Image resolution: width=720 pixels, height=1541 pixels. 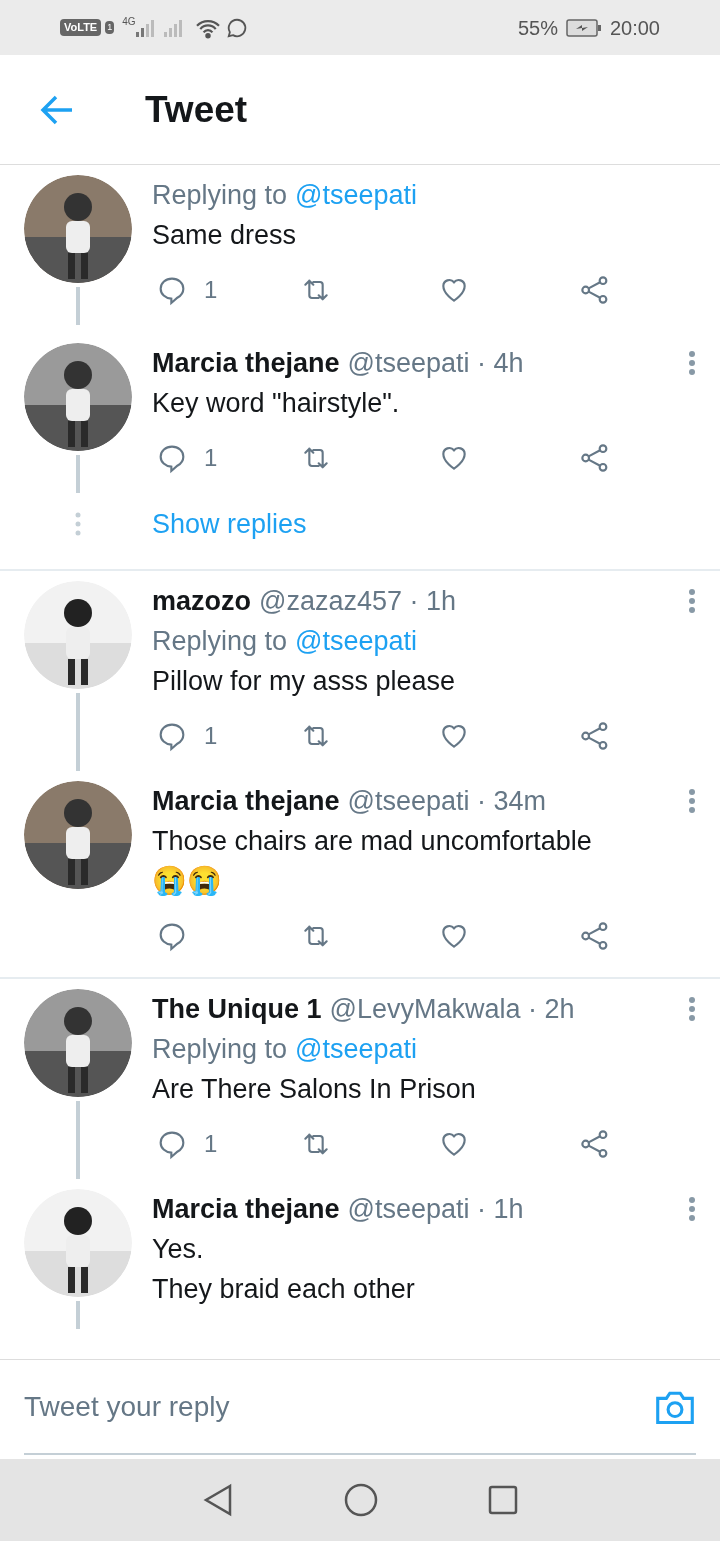 I want to click on recents-nav-icon, so click(x=503, y=1500).